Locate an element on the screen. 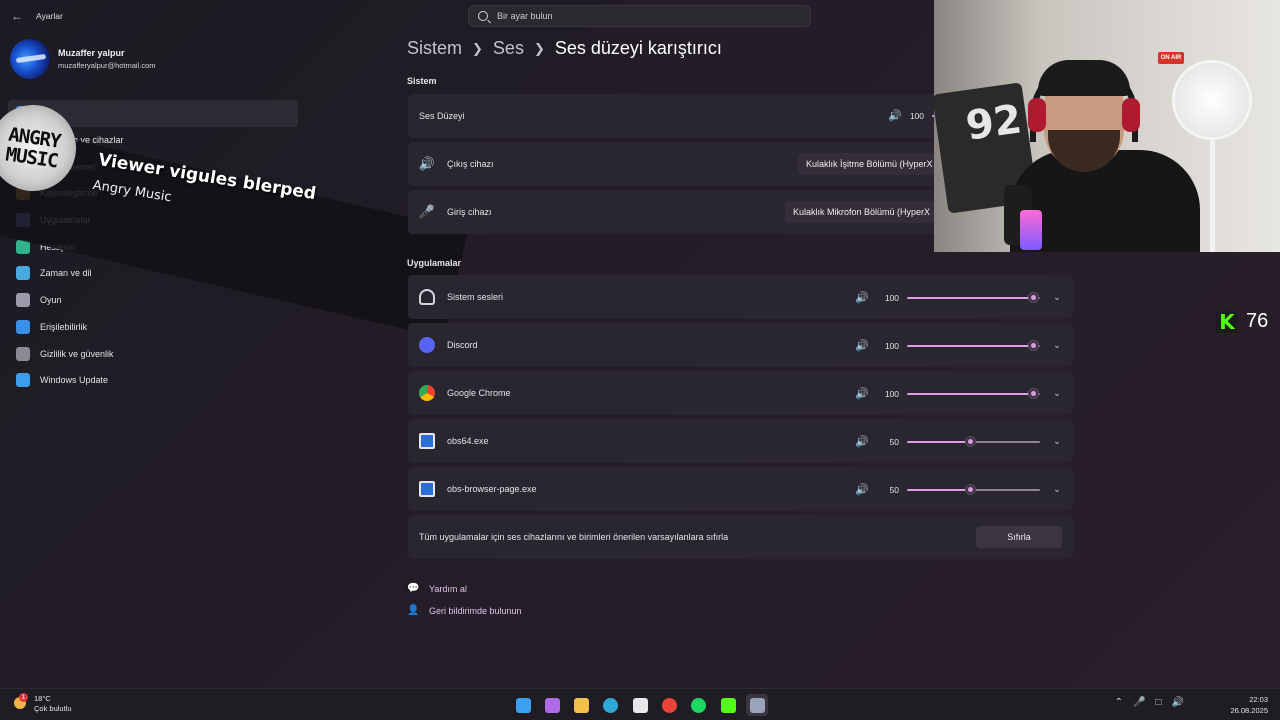 The width and height of the screenshot is (1280, 720). taskbar-apps is located at coordinates (644, 705).